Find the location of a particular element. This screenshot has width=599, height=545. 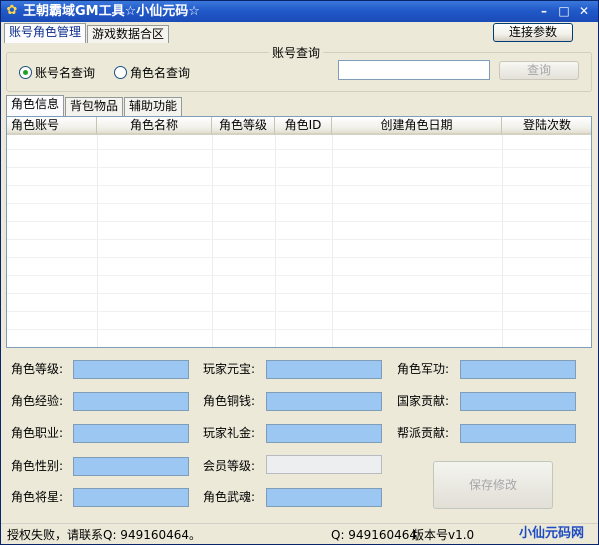

radio-role-name: 角色名查询 is located at coordinates (152, 72).